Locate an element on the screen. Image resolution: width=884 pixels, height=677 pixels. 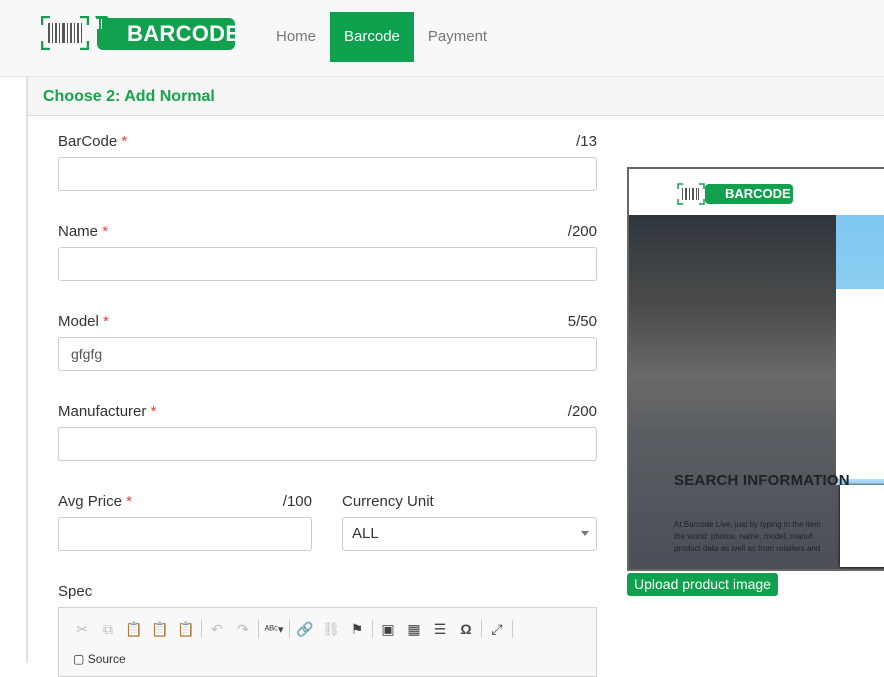
paste-word-icon: 📋 is located at coordinates (186, 629).